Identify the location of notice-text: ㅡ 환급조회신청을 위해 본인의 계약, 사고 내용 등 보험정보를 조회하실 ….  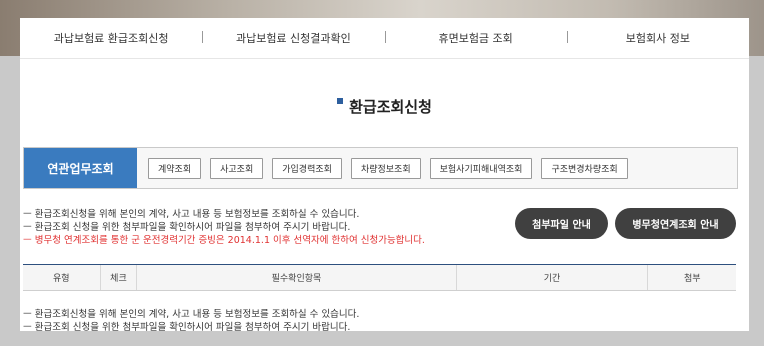
(224, 227).